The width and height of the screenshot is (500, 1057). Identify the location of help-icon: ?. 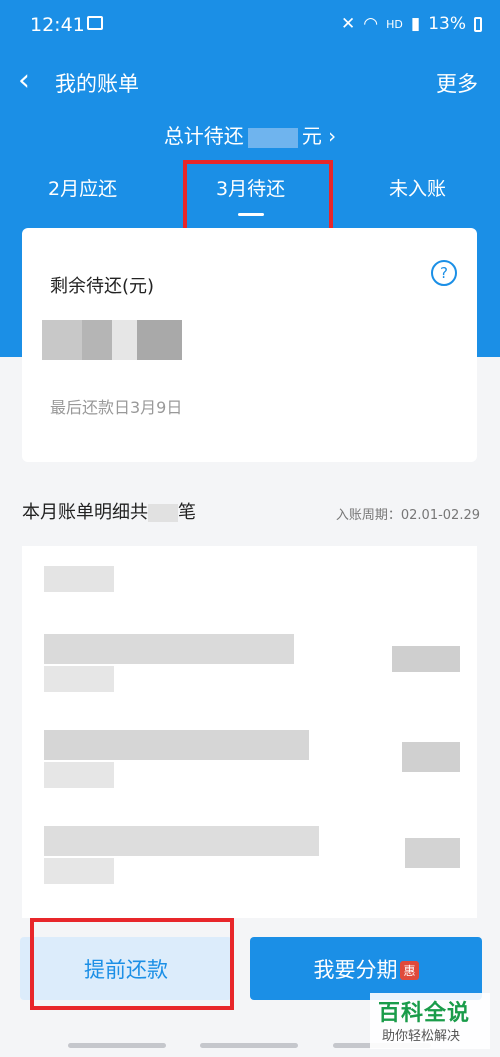
(444, 273).